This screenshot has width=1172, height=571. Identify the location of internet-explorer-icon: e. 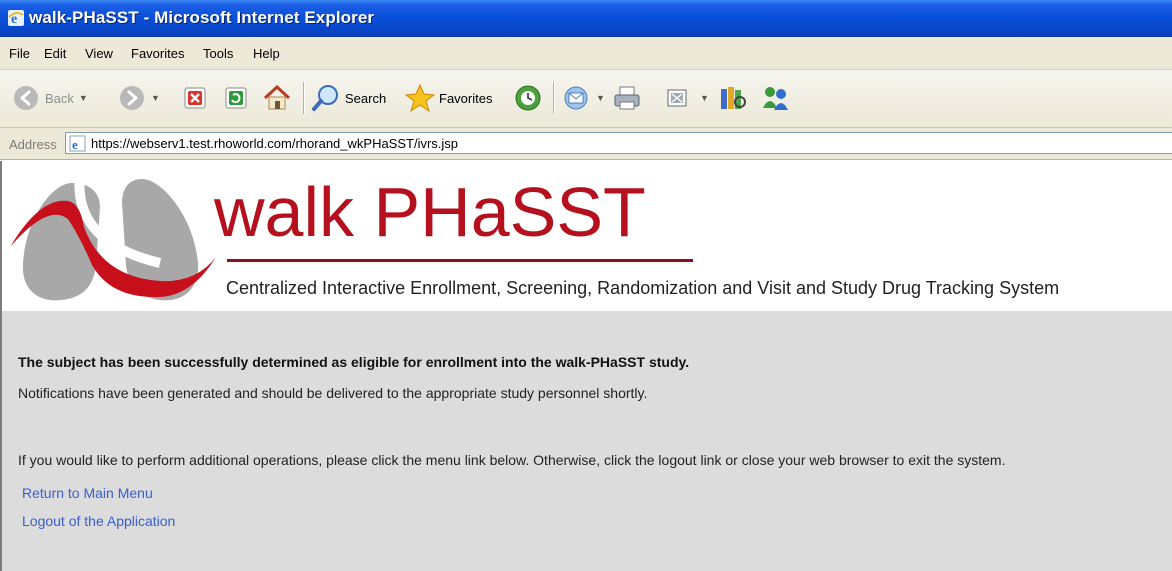
(16, 18).